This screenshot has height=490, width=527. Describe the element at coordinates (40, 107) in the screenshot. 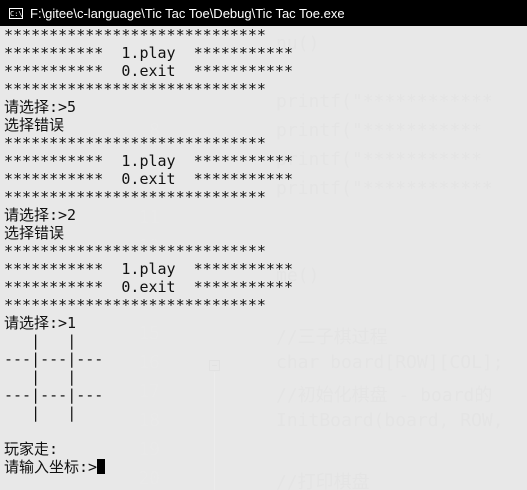

I see `console-line: 请选择:>5` at that location.